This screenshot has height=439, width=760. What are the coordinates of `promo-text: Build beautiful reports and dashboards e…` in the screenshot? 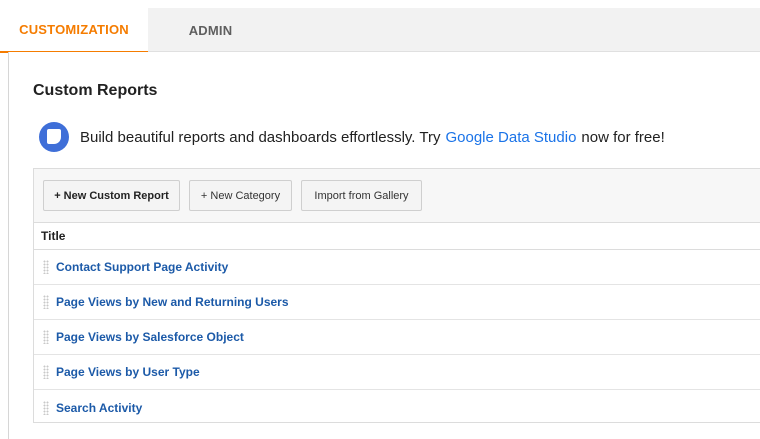 It's located at (260, 137).